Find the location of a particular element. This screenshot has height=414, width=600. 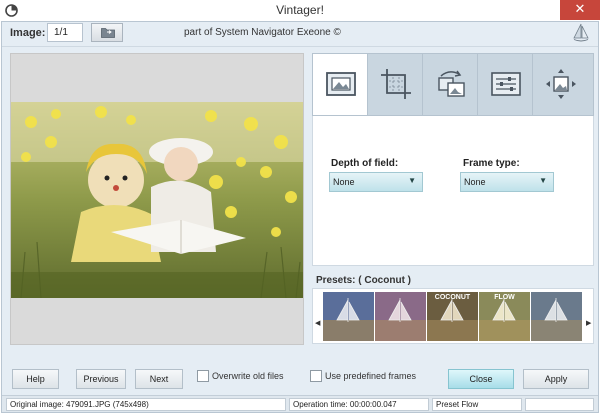

tab-resize is located at coordinates (560, 84).